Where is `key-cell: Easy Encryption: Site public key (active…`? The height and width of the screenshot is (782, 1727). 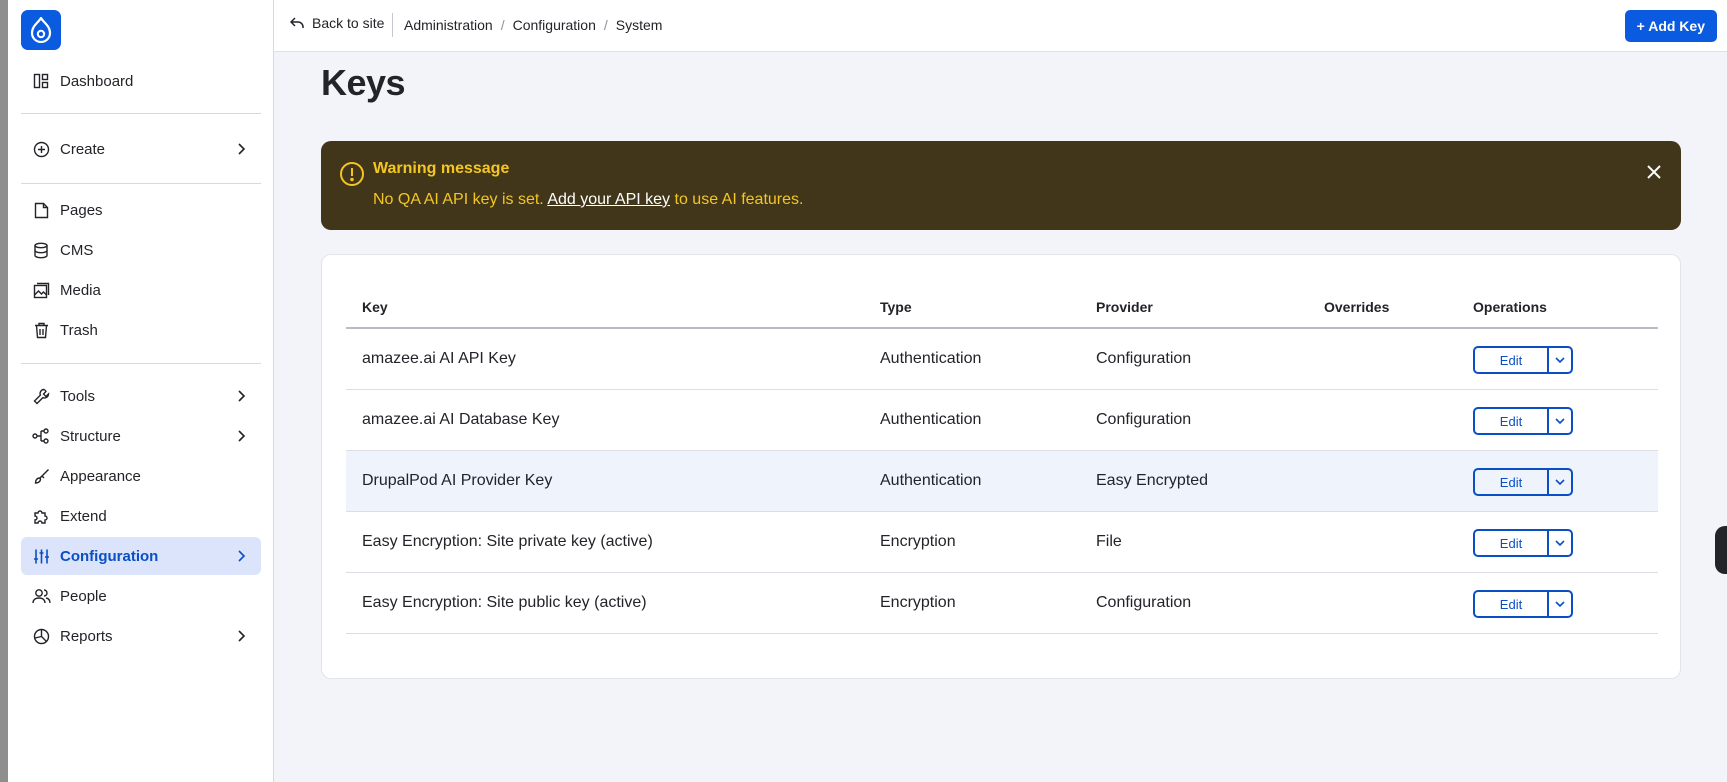 key-cell: Easy Encryption: Site public key (active… is located at coordinates (504, 602).